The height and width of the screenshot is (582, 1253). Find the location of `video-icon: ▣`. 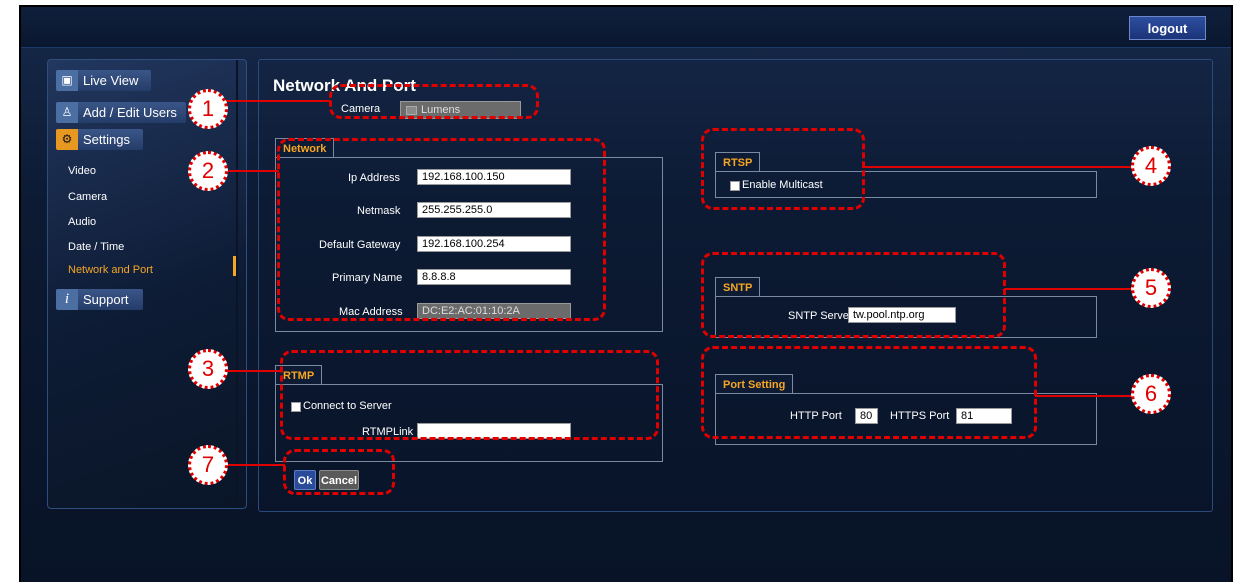

video-icon: ▣ is located at coordinates (67, 80).